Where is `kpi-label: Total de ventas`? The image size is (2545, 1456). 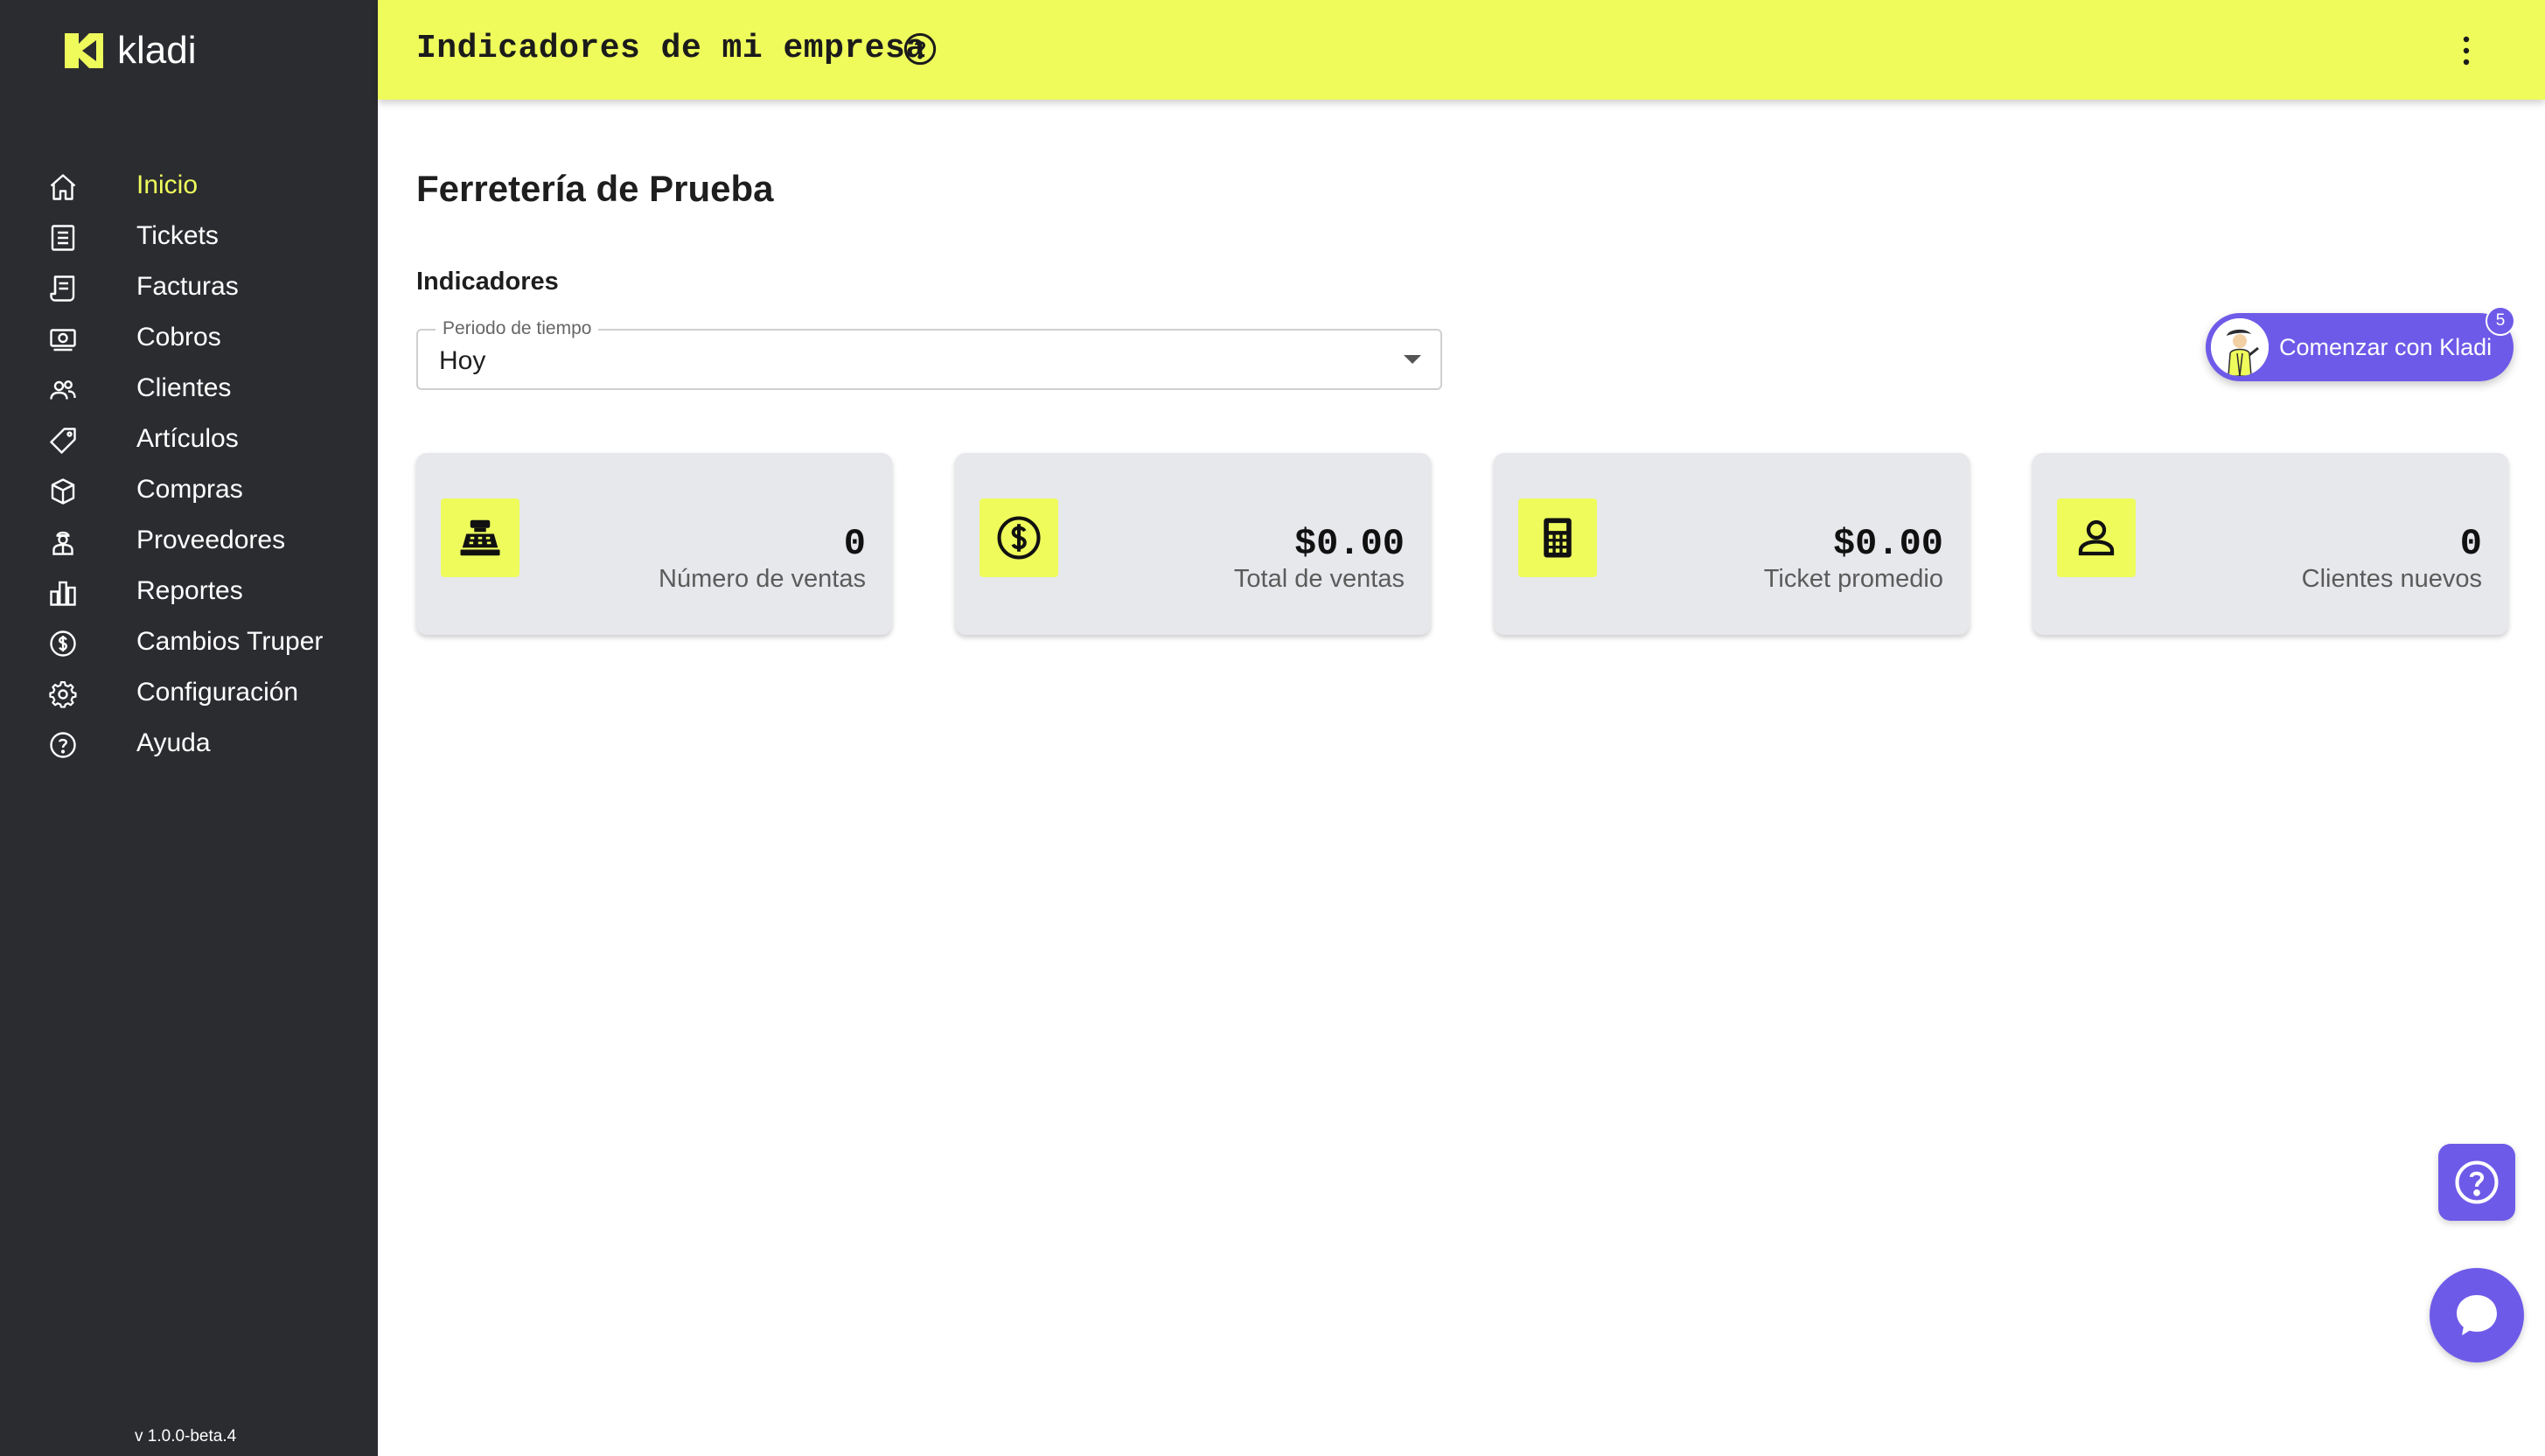
kpi-label: Total de ventas is located at coordinates (1319, 579).